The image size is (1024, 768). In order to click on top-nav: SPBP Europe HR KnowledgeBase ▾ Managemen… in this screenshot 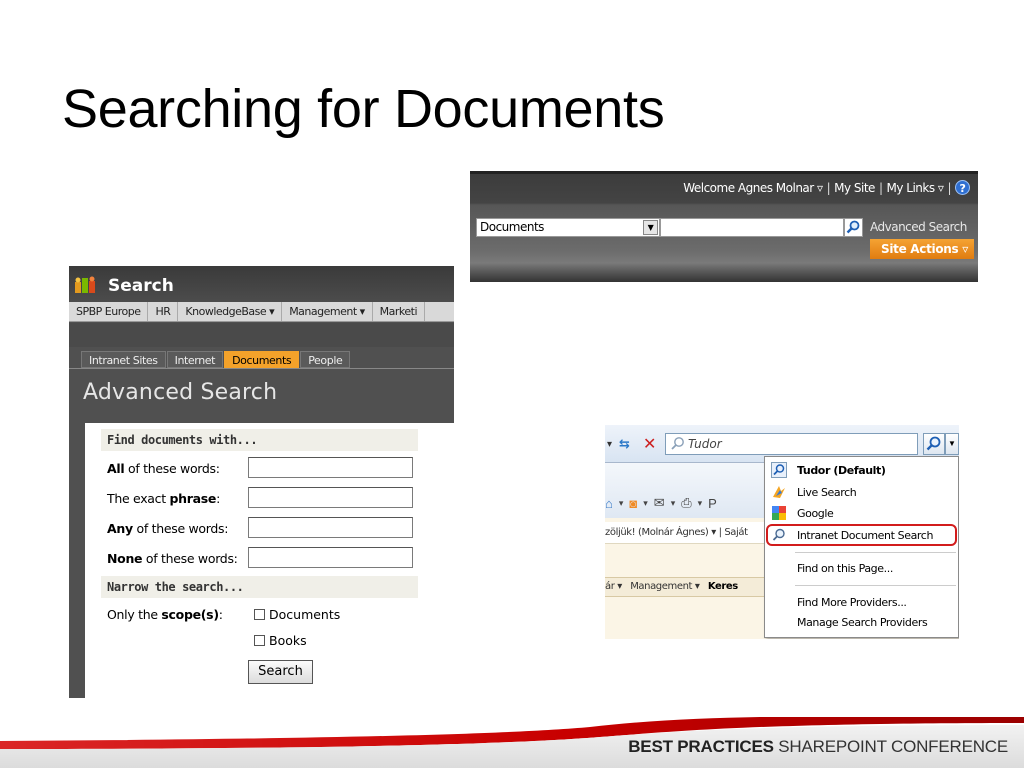, I will do `click(261, 312)`.